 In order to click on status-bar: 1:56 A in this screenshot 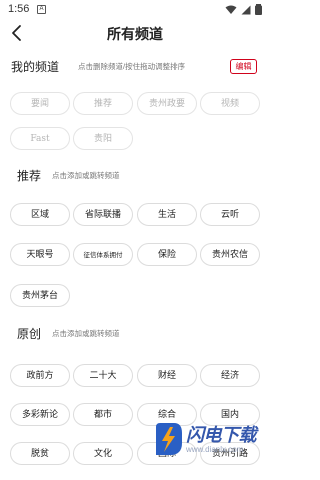, I will do `click(135, 10)`.